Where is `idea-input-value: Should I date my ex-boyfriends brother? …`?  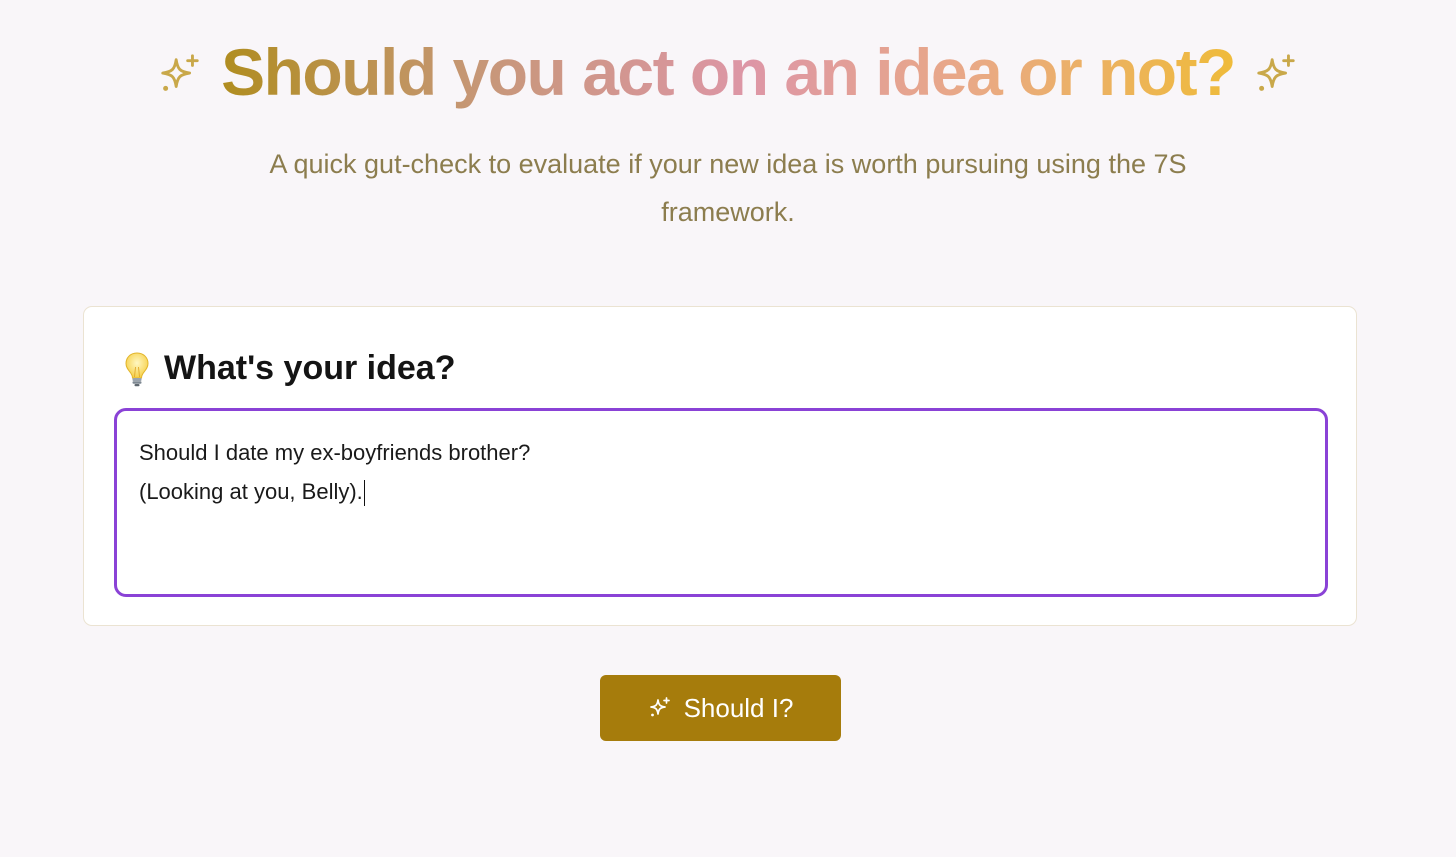
idea-input-value: Should I date my ex-boyfriends brother? … is located at coordinates (335, 472).